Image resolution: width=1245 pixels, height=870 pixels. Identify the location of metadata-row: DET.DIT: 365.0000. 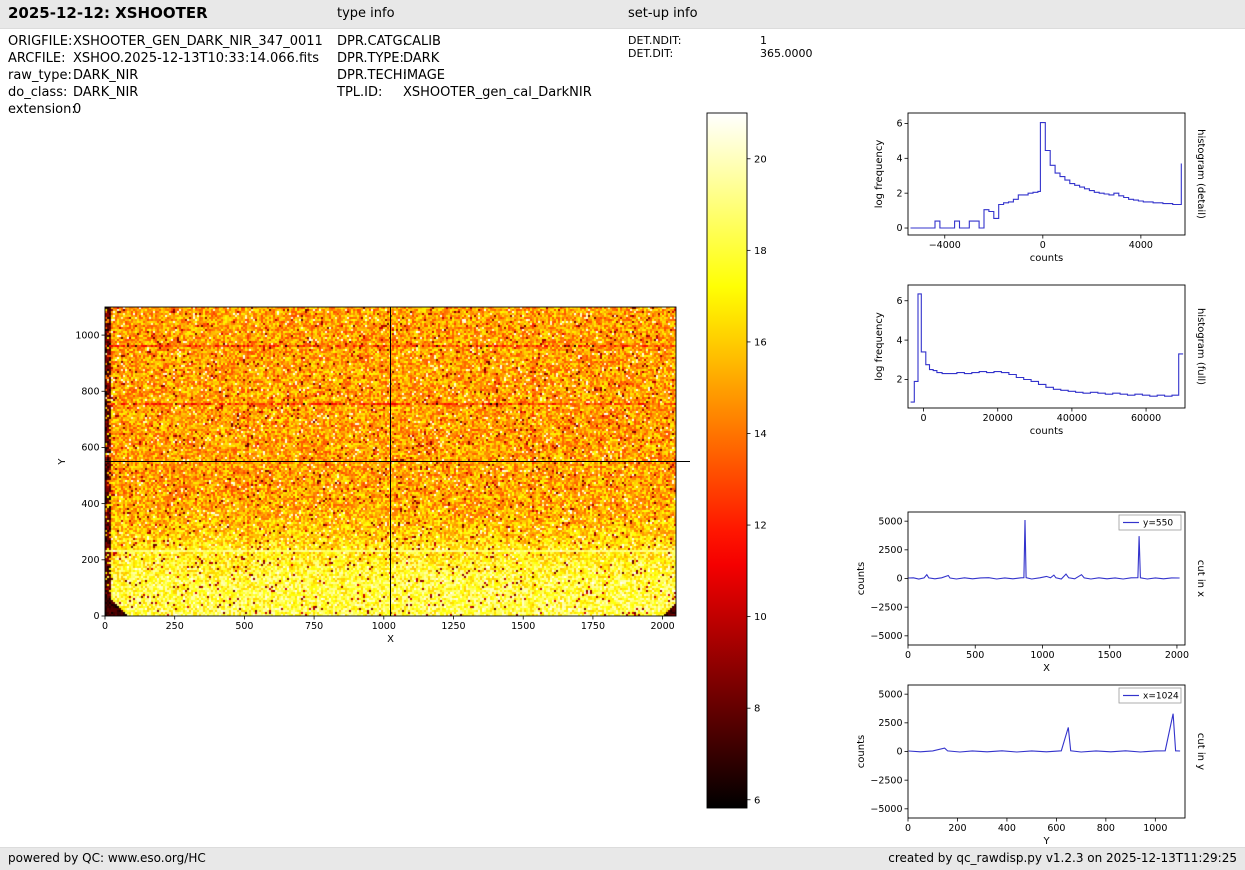
(720, 53).